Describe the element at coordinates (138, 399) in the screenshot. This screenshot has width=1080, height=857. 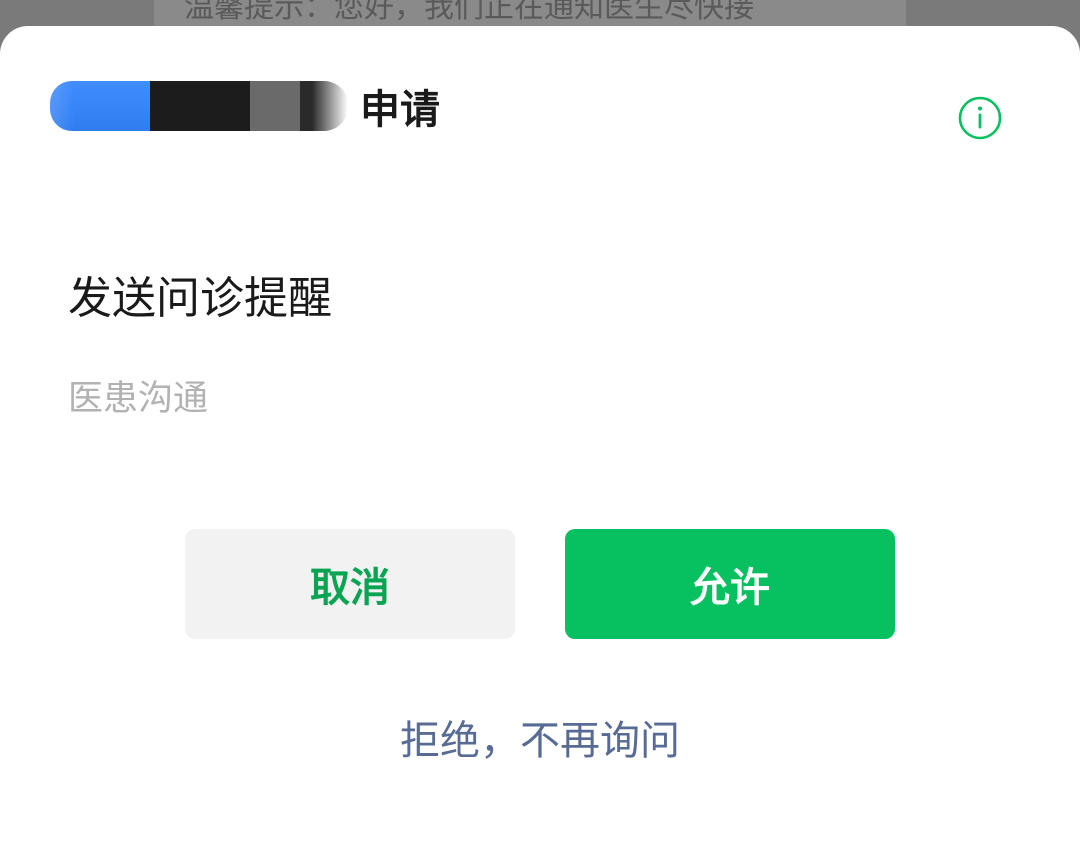
I see `dialog-subtitle: 医患沟通` at that location.